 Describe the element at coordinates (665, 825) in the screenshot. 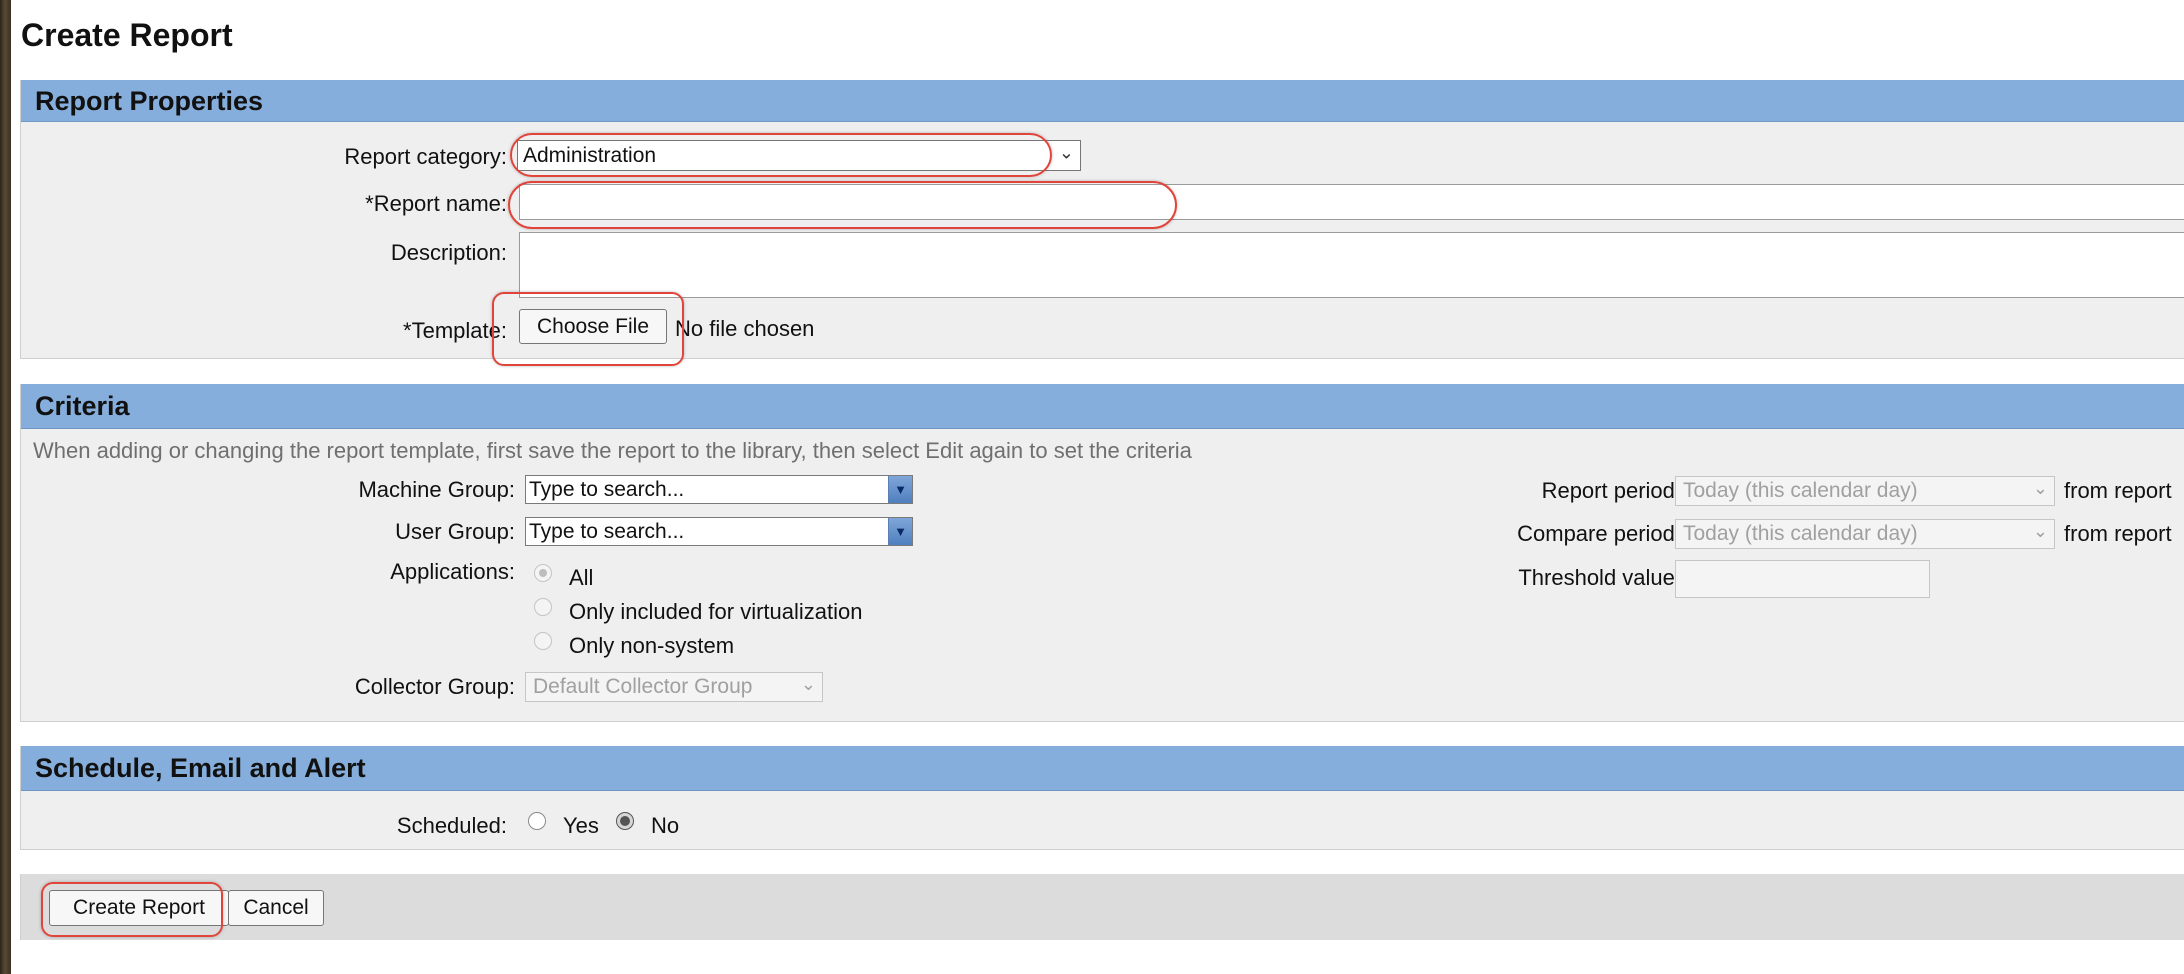

I see `scheduled-no-label: No` at that location.